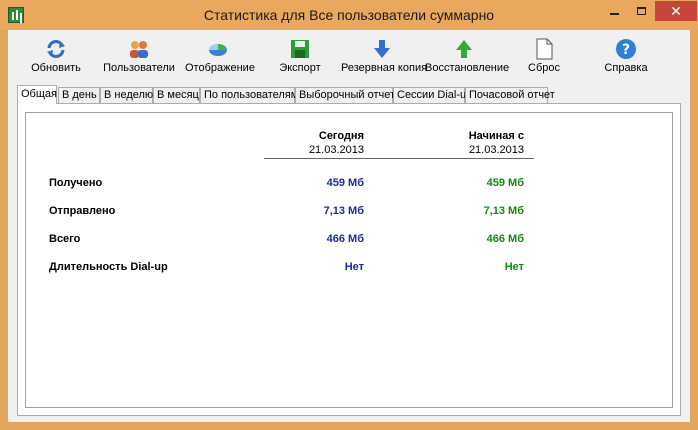 The image size is (698, 430). Describe the element at coordinates (544, 49) in the screenshot. I see `blank-document-icon` at that location.